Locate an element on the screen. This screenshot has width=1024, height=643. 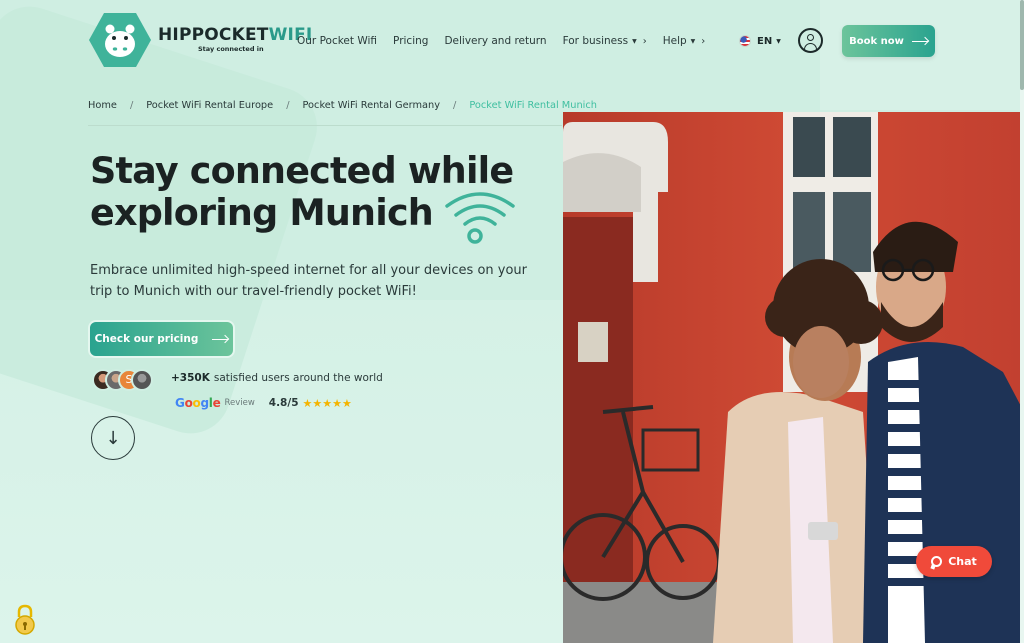
users-text: satisfied users around the world is located at coordinates (298, 378).